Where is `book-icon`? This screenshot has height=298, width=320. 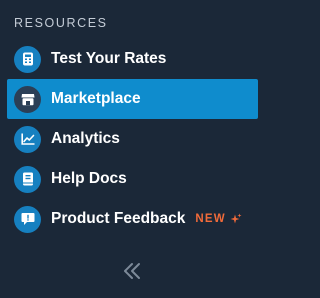 book-icon is located at coordinates (27, 179).